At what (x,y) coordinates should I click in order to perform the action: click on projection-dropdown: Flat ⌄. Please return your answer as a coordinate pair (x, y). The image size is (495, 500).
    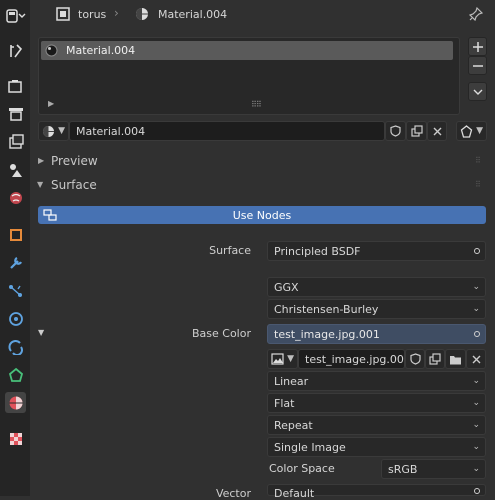
    Looking at the image, I should click on (376, 403).